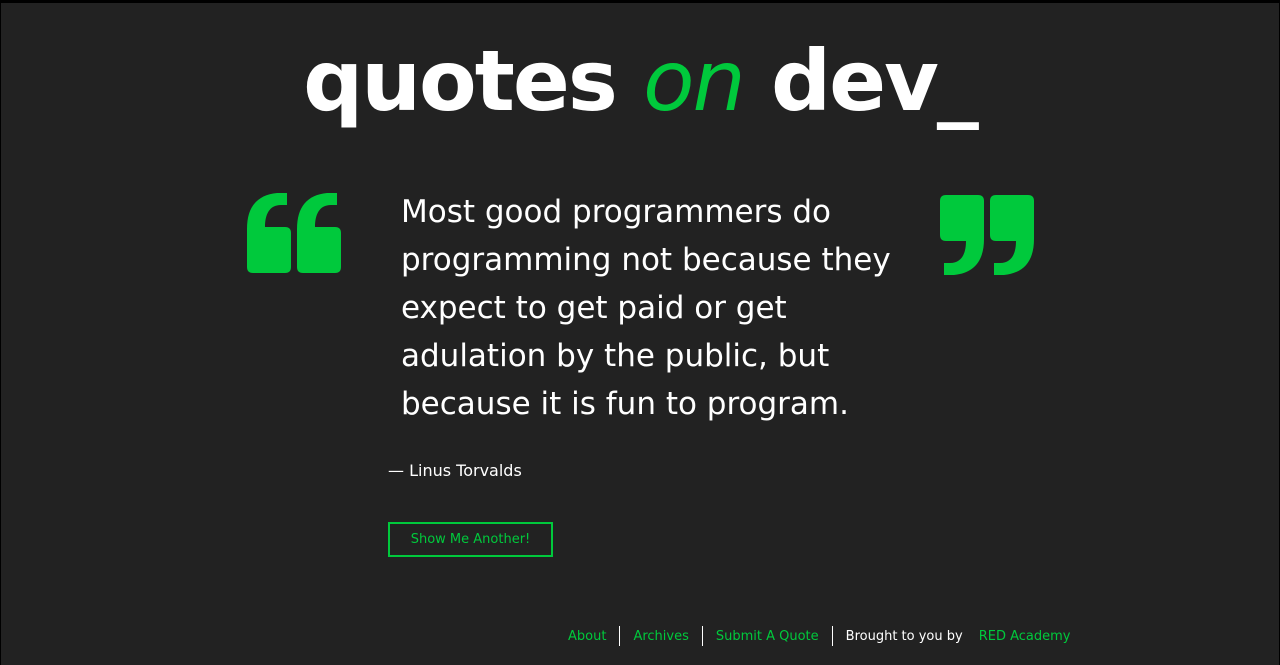 The image size is (1280, 665). I want to click on logo-word-on: on, so click(694, 81).